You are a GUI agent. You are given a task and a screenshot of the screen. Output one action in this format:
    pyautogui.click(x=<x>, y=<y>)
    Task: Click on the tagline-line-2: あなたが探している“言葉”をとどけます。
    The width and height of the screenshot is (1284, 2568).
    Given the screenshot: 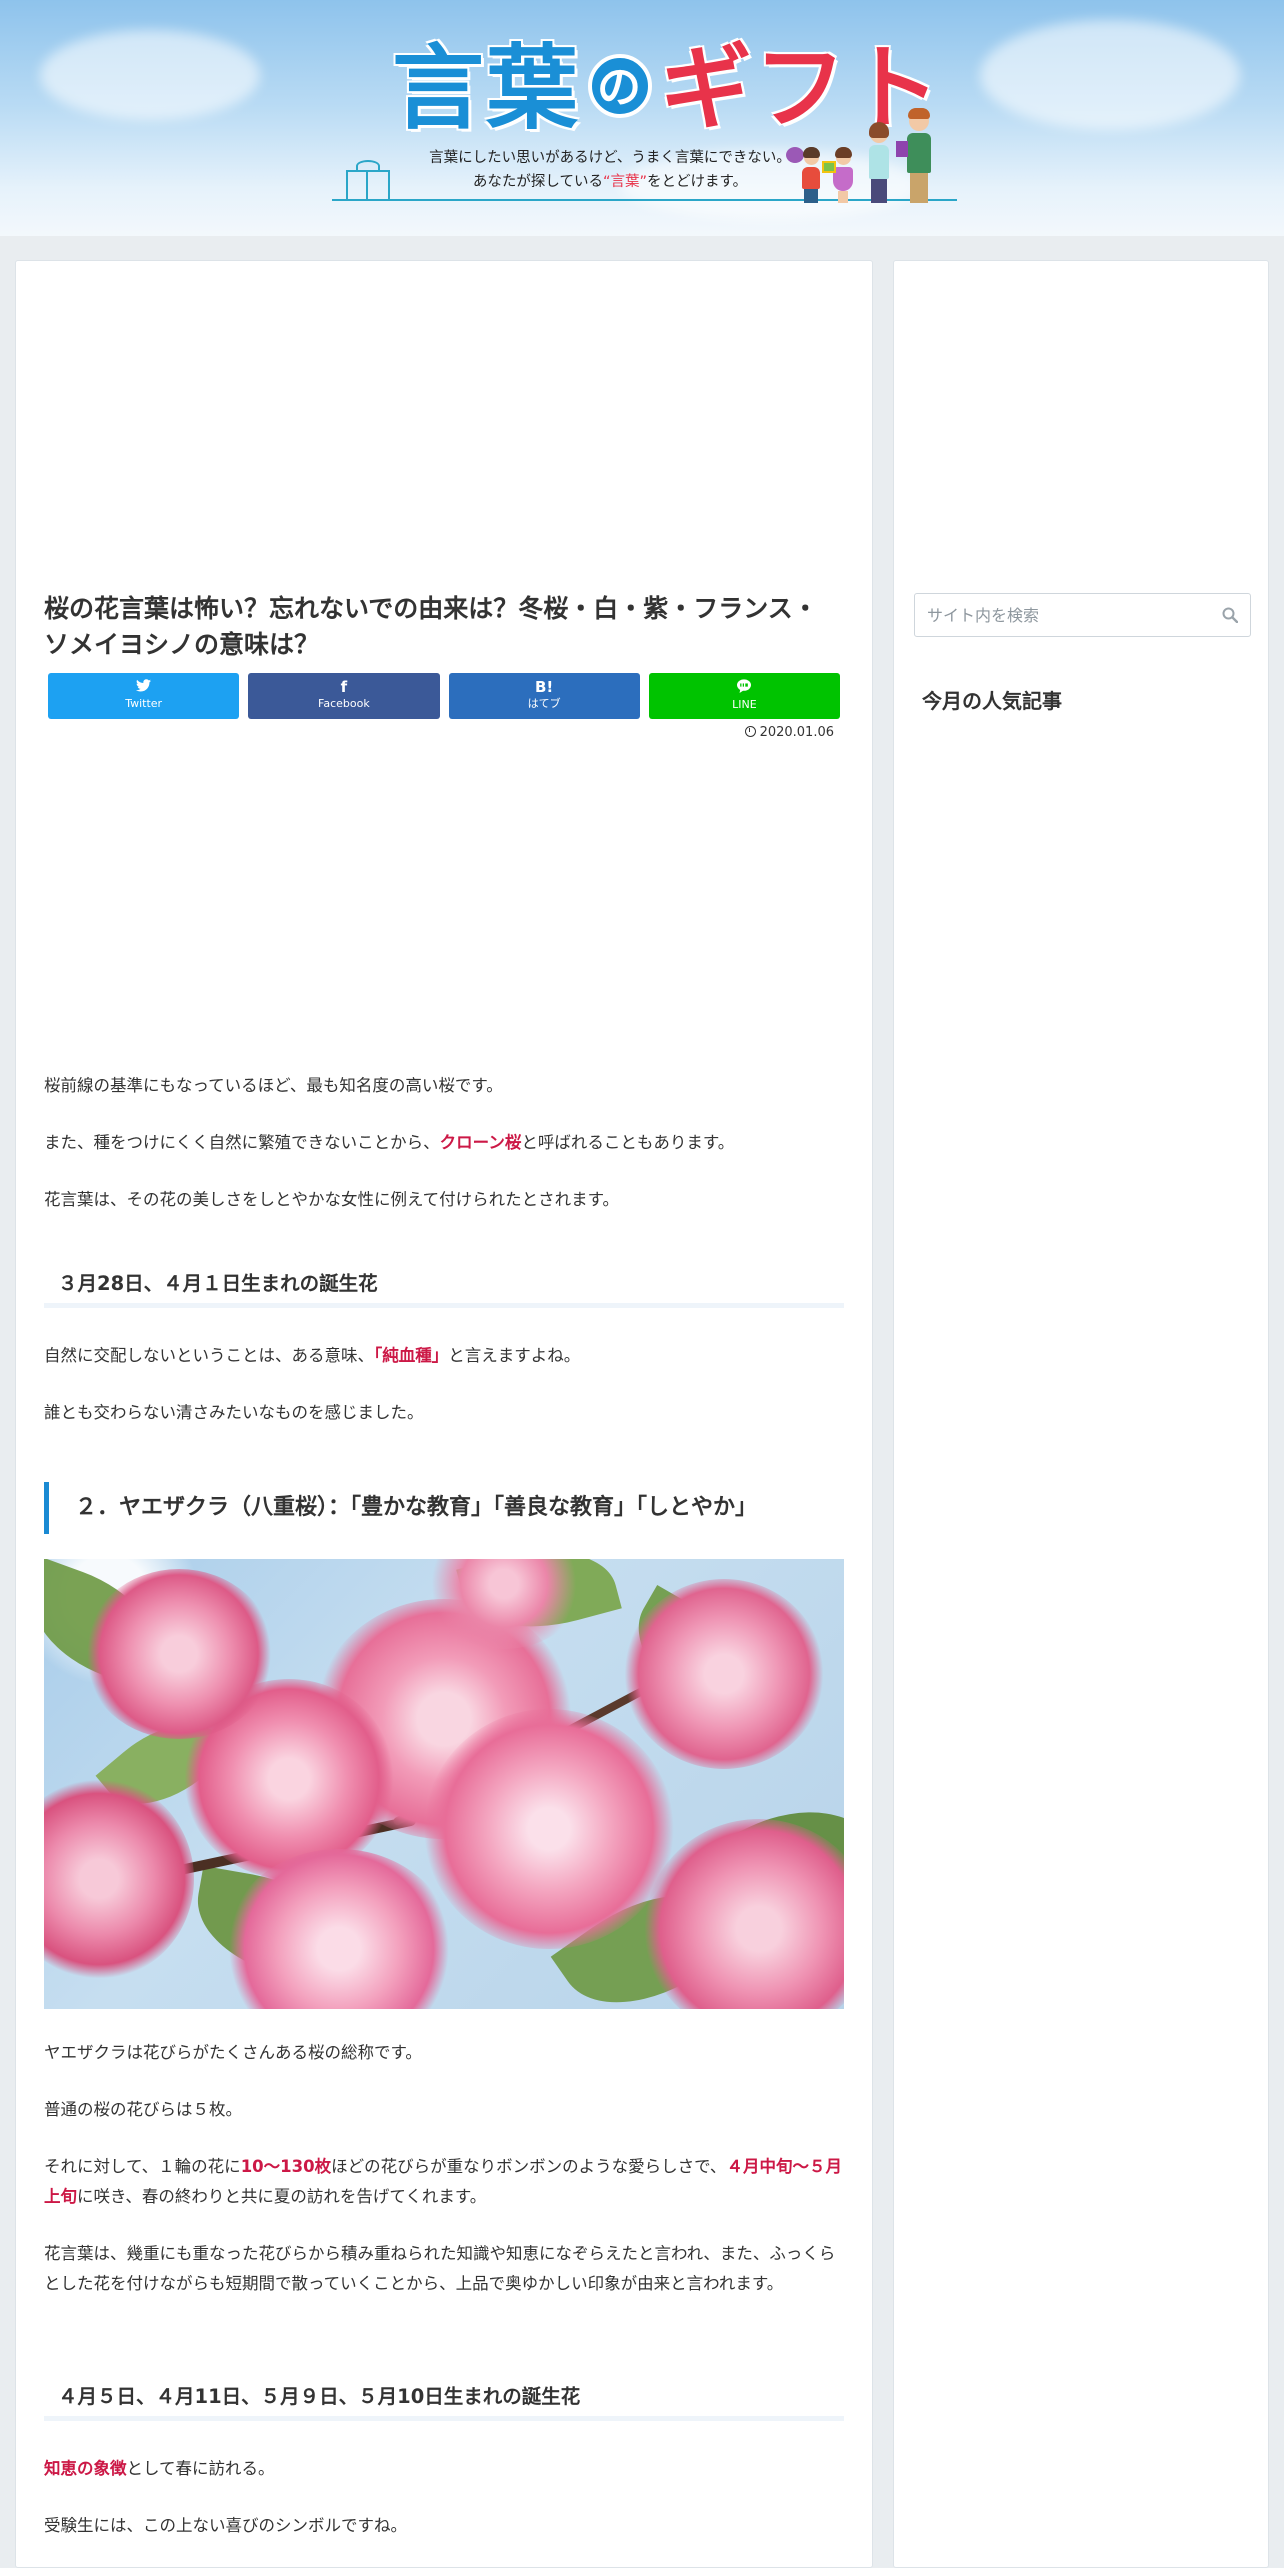 What is the action you would take?
    pyautogui.click(x=610, y=182)
    